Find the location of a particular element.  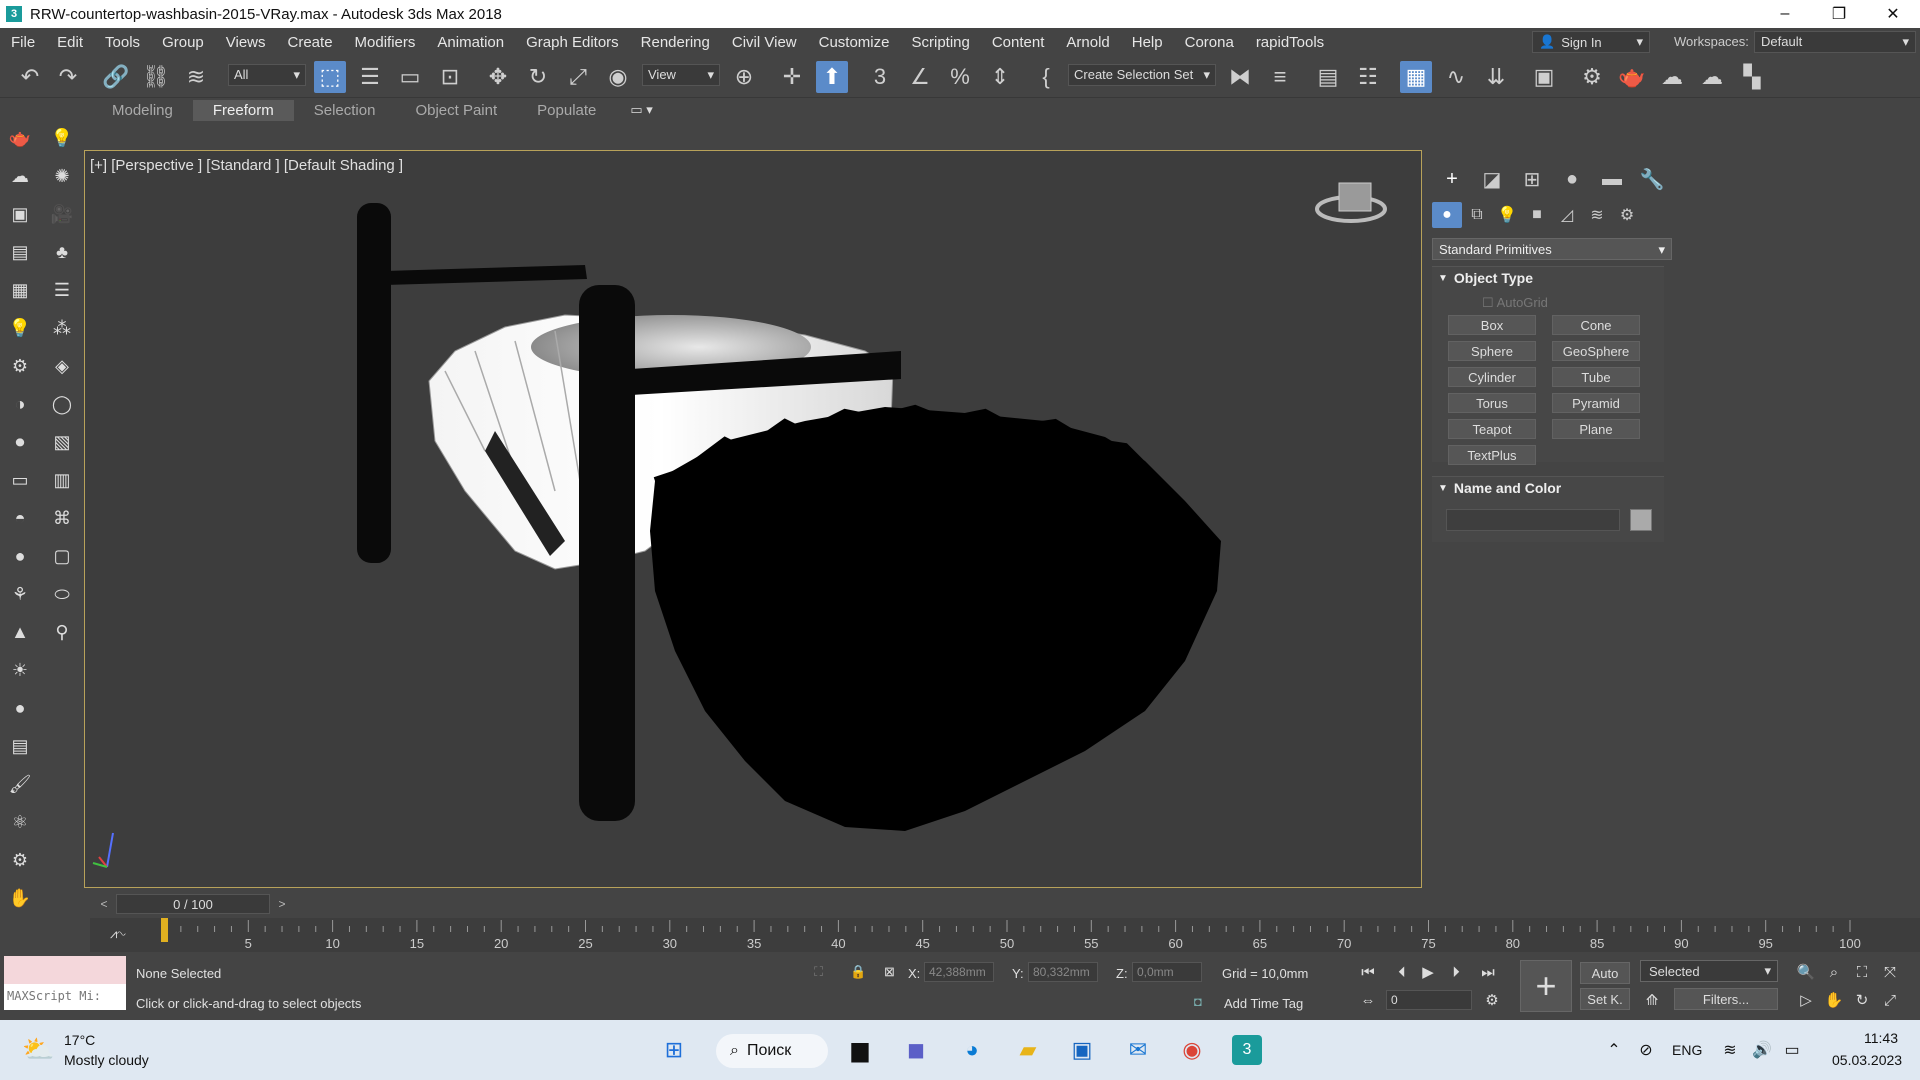

box-button: Box is located at coordinates (1492, 325).